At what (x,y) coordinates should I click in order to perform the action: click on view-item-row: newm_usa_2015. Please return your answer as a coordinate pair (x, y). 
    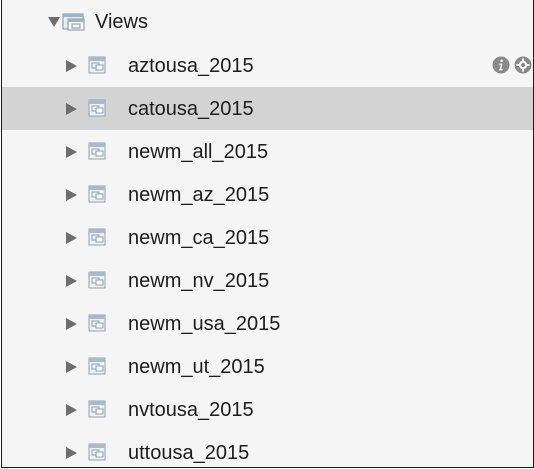
    Looking at the image, I should click on (267, 323).